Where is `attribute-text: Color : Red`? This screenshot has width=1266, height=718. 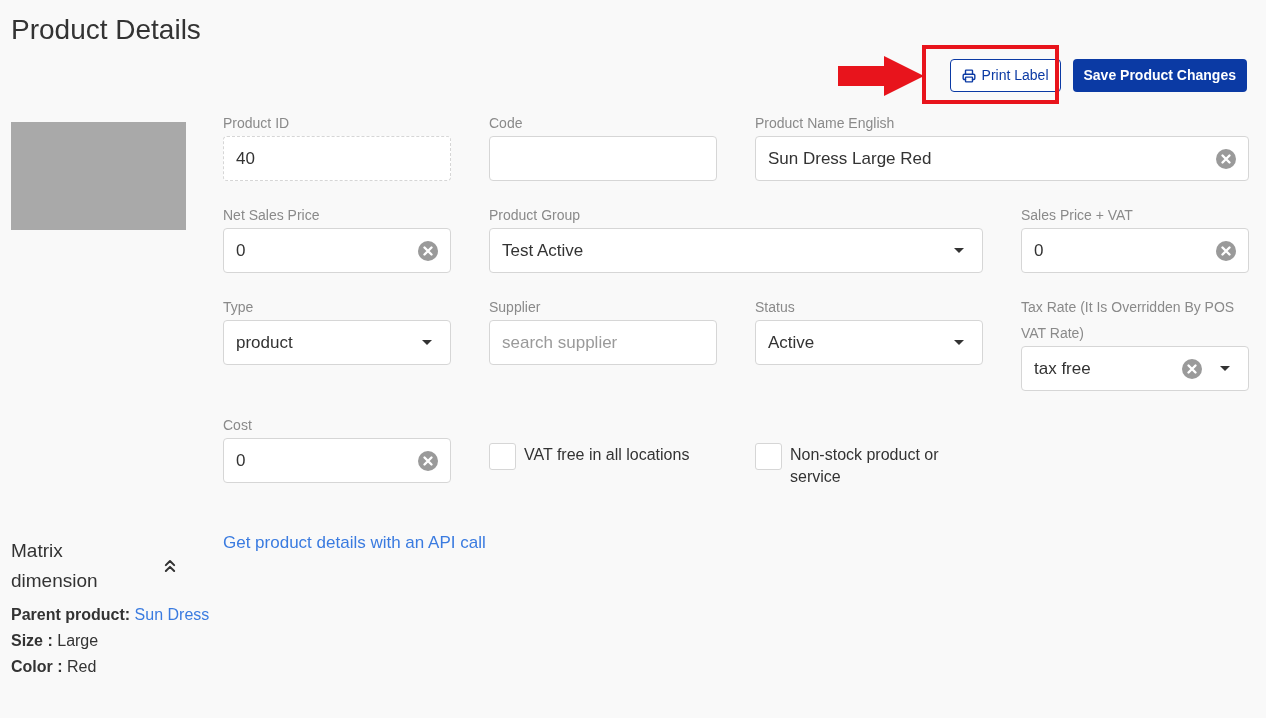 attribute-text: Color : Red is located at coordinates (54, 667).